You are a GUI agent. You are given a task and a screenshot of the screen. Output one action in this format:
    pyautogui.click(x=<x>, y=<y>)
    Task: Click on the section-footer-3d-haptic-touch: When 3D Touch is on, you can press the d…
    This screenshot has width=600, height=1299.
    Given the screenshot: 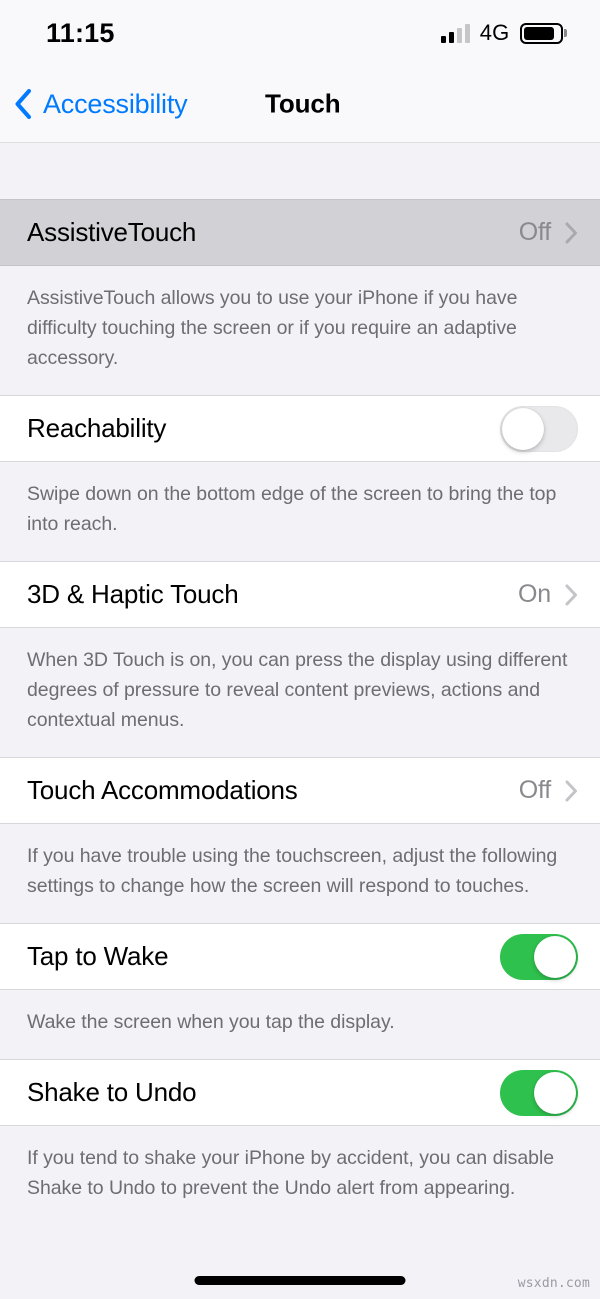 What is the action you would take?
    pyautogui.click(x=300, y=692)
    